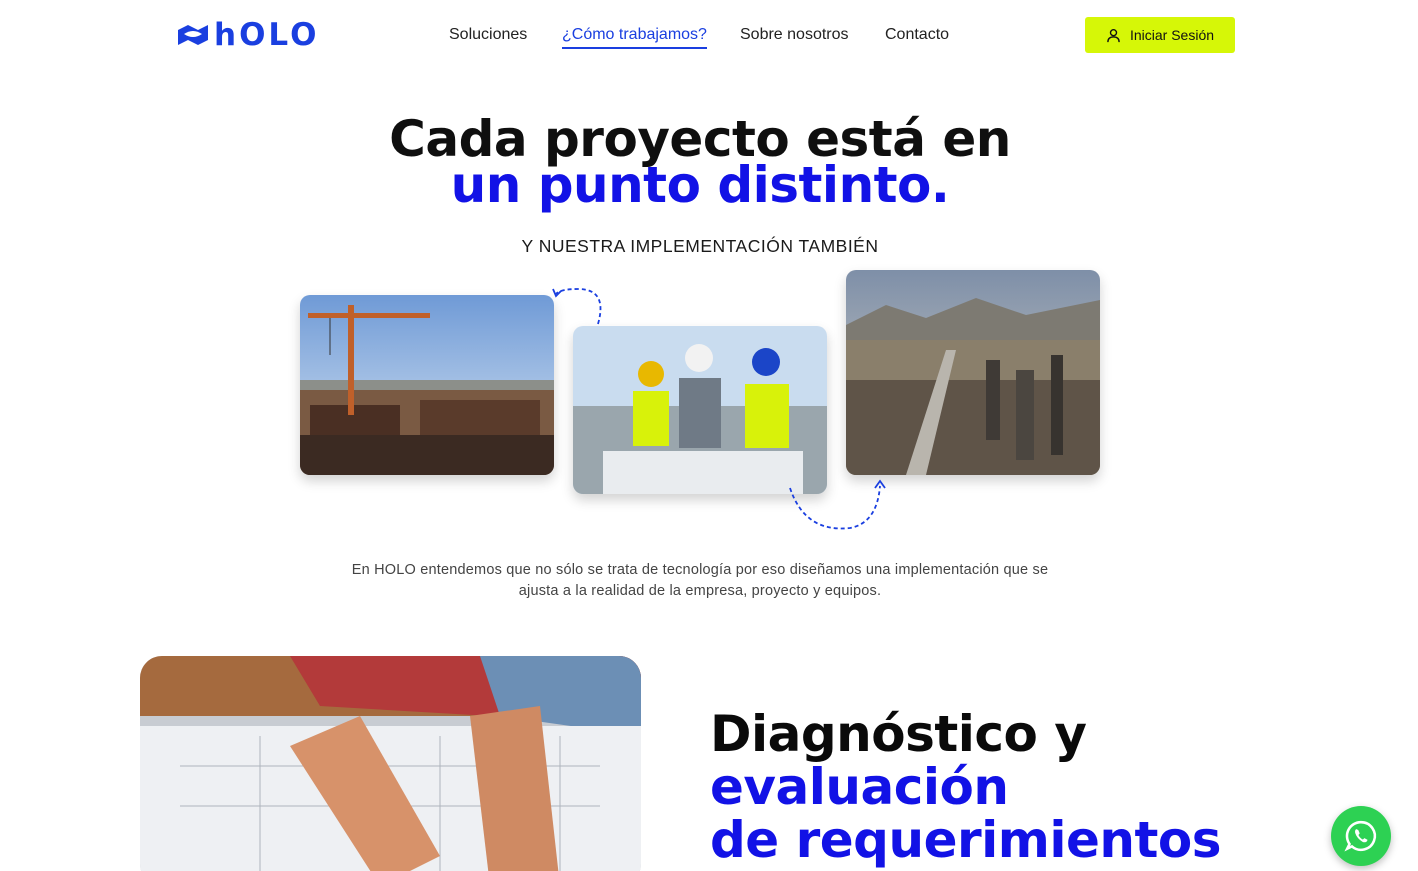 The width and height of the screenshot is (1418, 871). Describe the element at coordinates (898, 734) in the screenshot. I see `section-title-line1: Diagnóstico y` at that location.